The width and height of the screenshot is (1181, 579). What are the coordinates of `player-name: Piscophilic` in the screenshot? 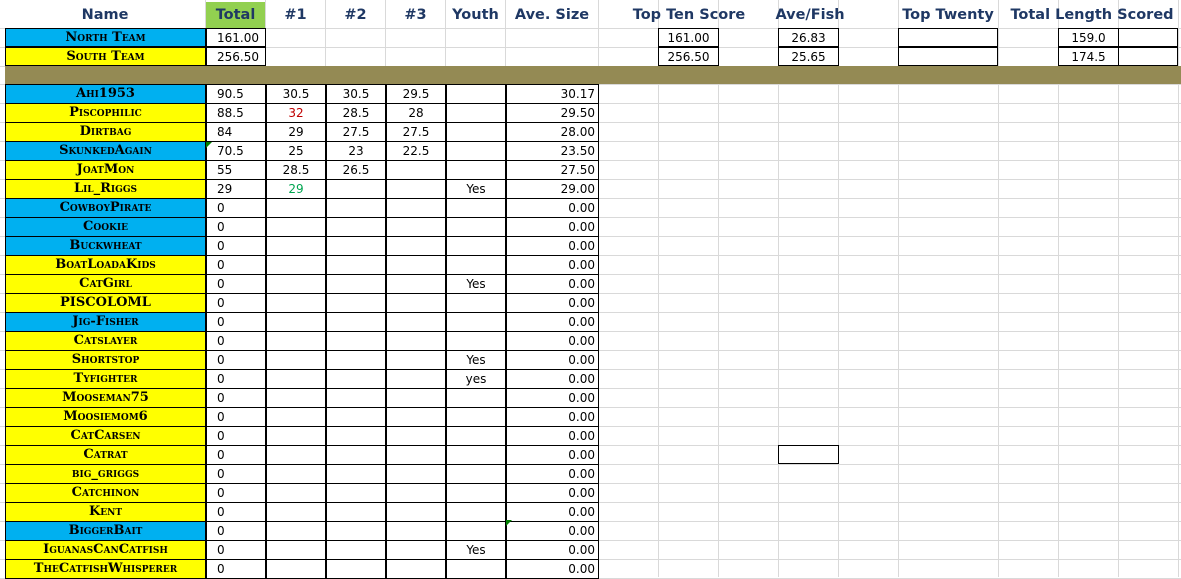 It's located at (105, 113).